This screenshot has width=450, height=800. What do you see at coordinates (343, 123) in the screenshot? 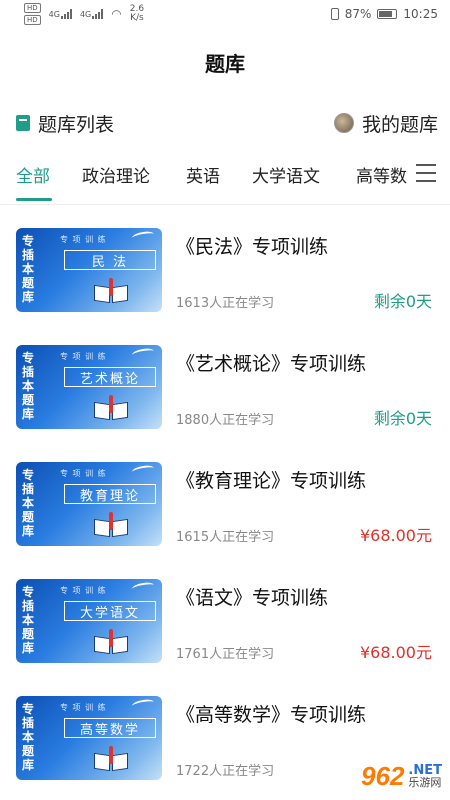
I see `avatar` at bounding box center [343, 123].